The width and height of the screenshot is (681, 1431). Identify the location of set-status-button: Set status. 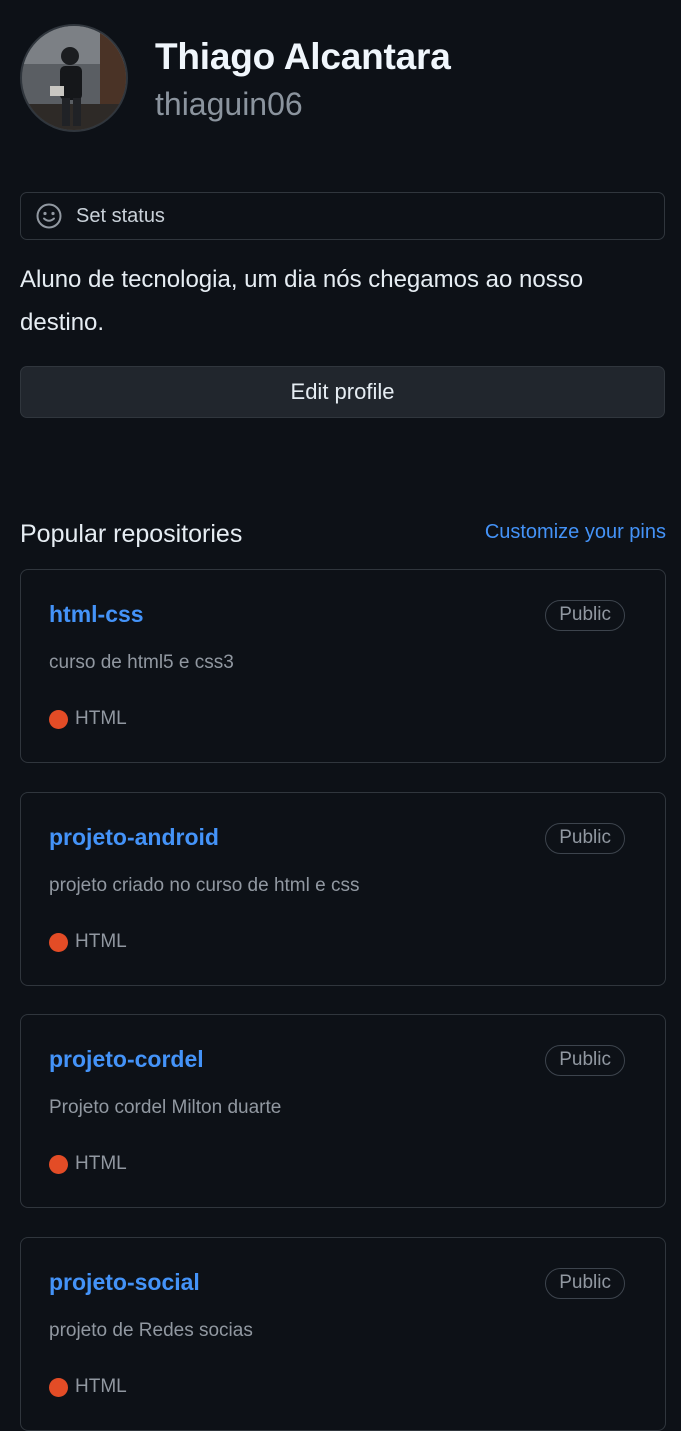
(342, 216).